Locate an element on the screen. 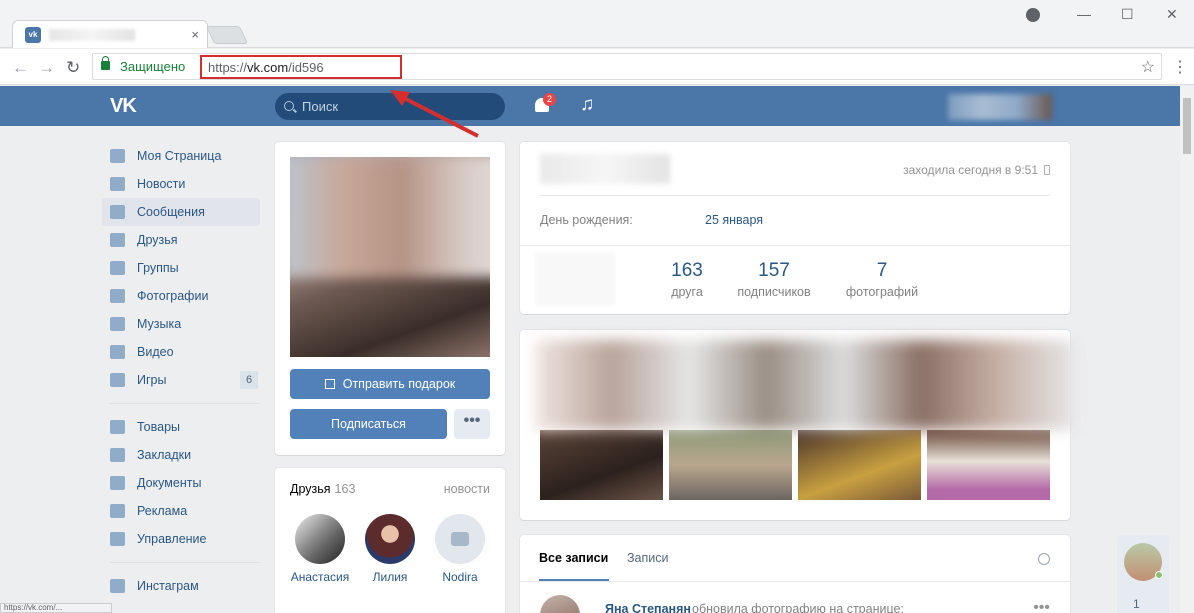 The image size is (1194, 613). stat-friends: 163 друга is located at coordinates (687, 279).